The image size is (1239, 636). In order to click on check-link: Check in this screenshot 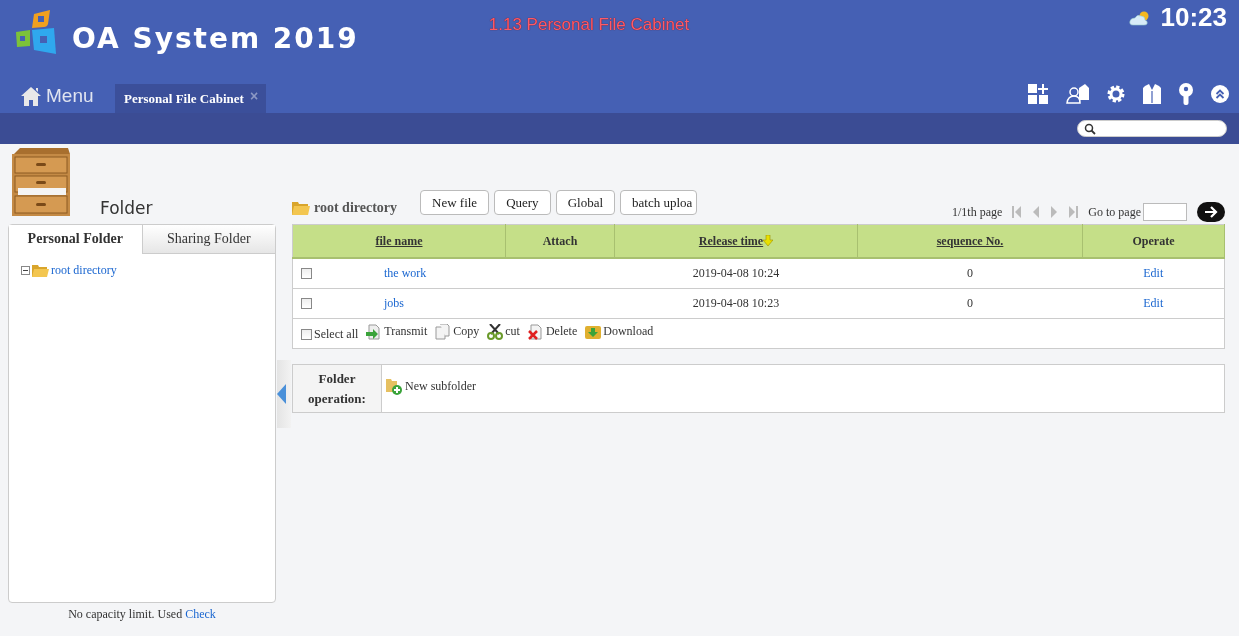, I will do `click(200, 614)`.